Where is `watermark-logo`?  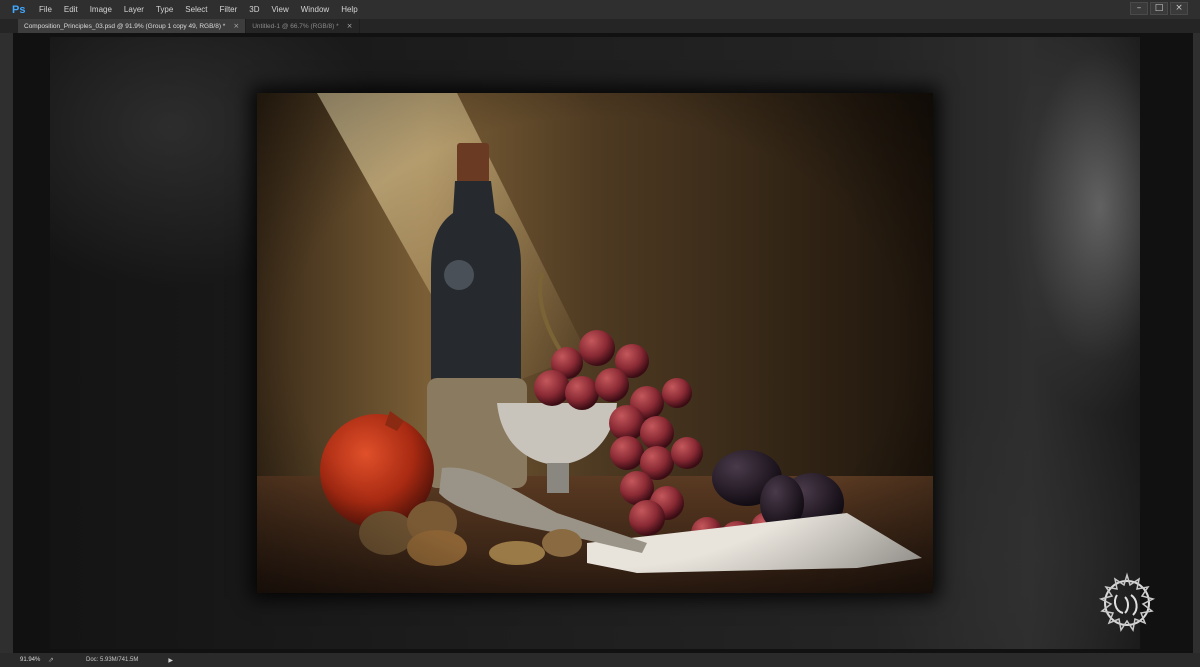
watermark-logo is located at coordinates (1127, 602).